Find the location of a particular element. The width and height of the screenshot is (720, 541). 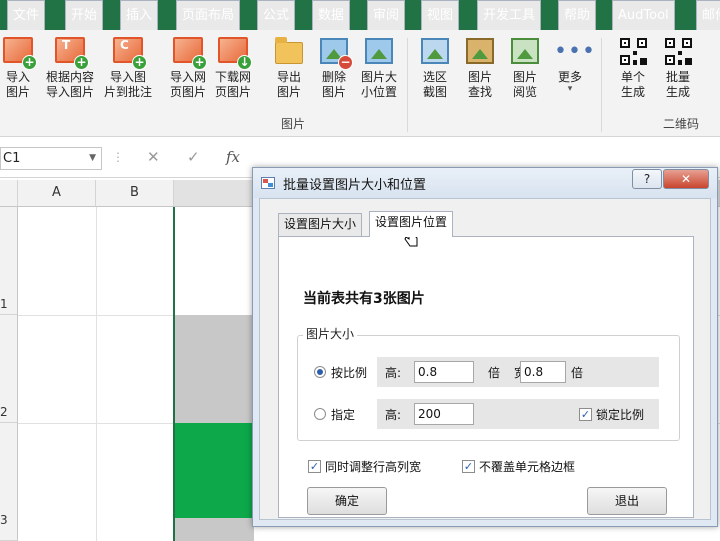

batch-qrcode-button: 批量 生成 is located at coordinates (678, 68).